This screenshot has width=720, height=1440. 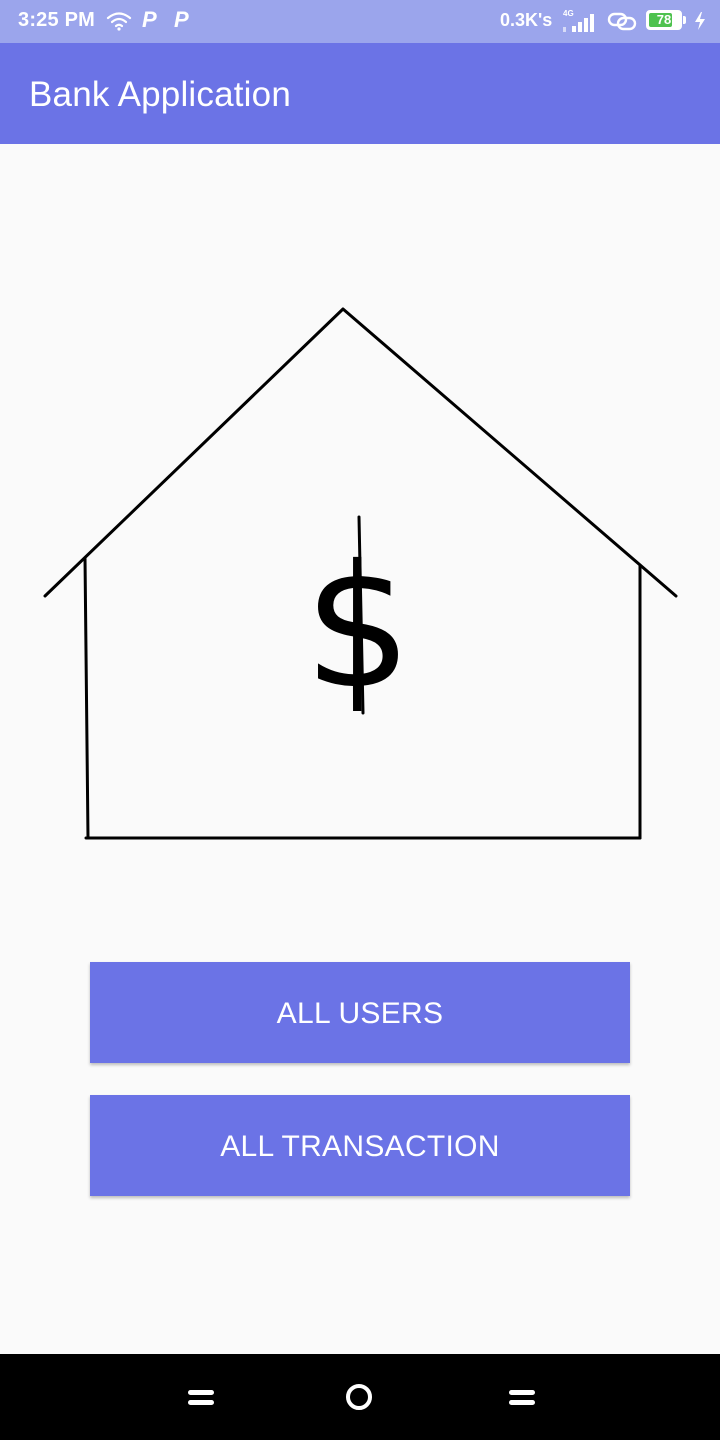 What do you see at coordinates (201, 1397) in the screenshot?
I see `menu-icon` at bounding box center [201, 1397].